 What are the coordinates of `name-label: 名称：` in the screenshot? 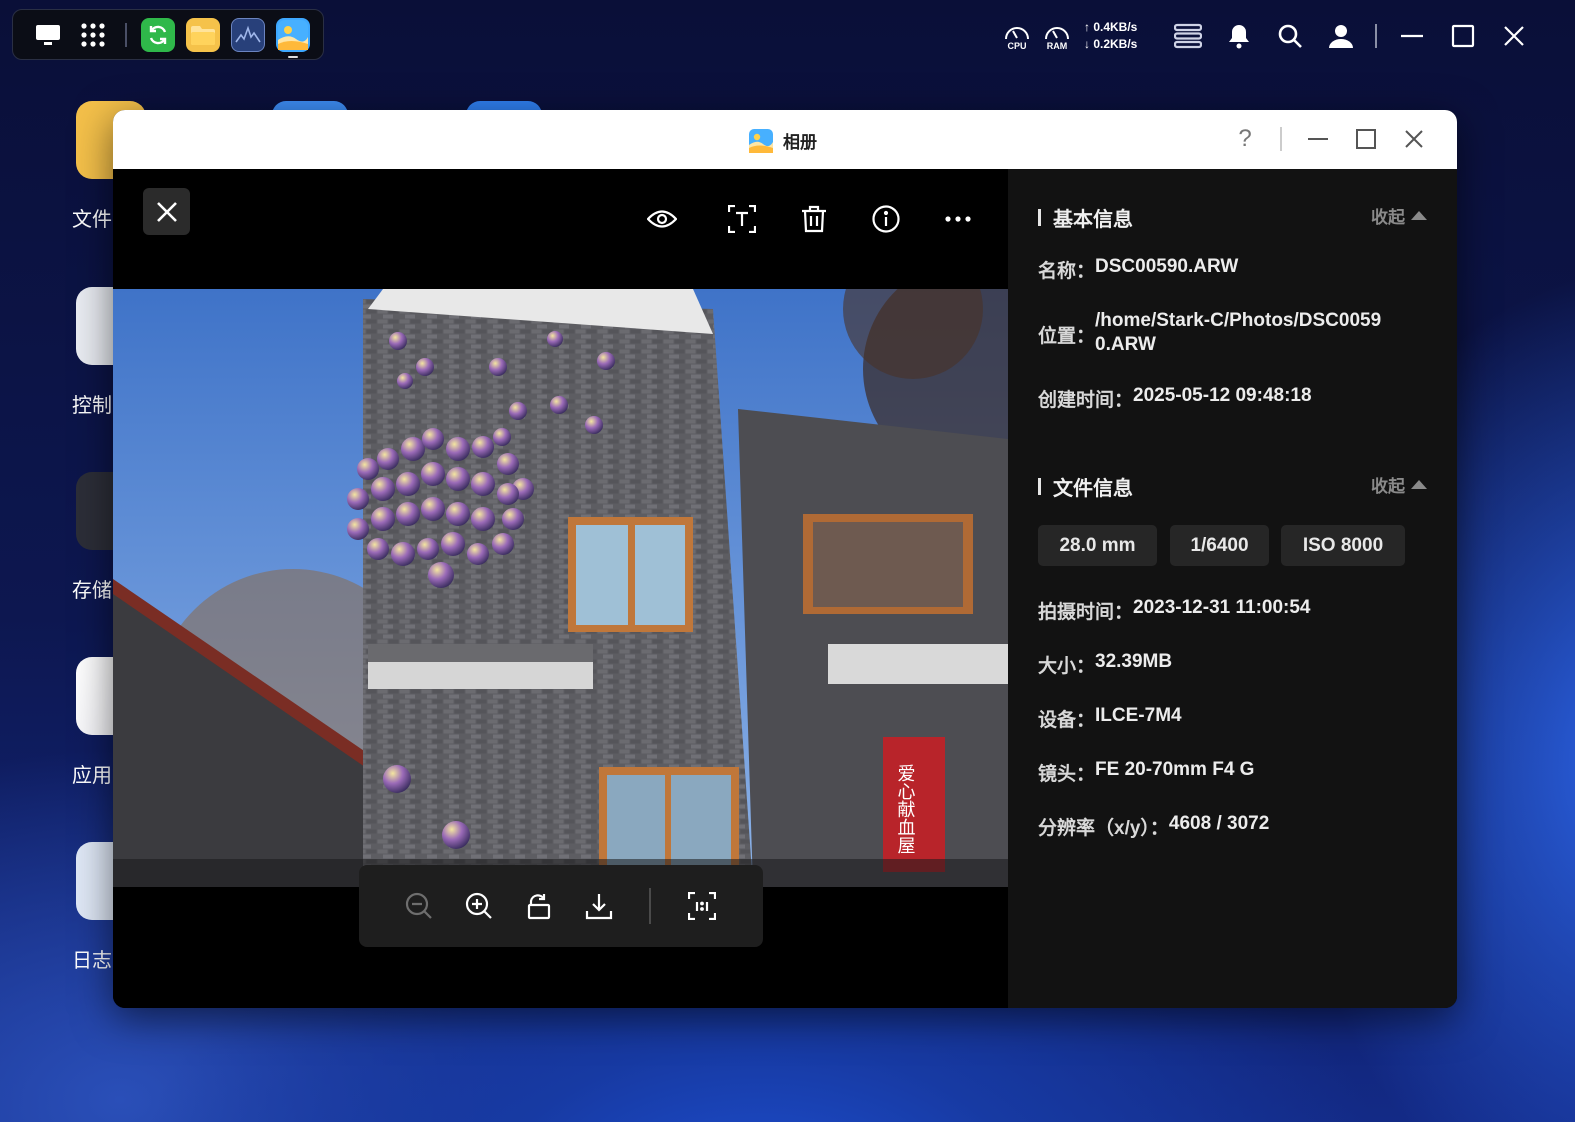 It's located at (1067, 271).